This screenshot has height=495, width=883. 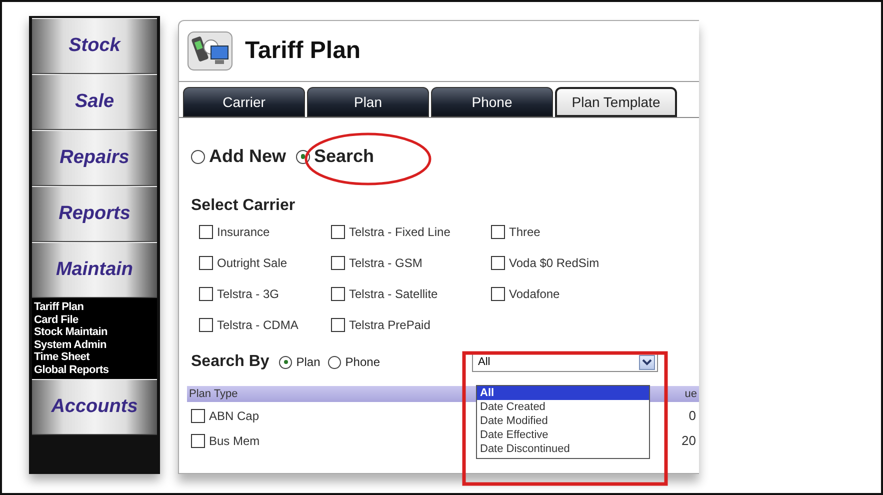 I want to click on carrier-checkbox: Three, so click(x=566, y=232).